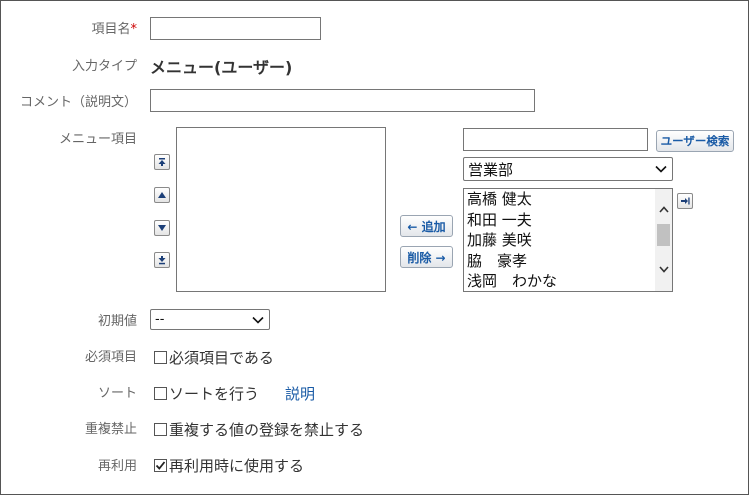 The height and width of the screenshot is (495, 749). Describe the element at coordinates (568, 169) in the screenshot. I see `group-select: 営業部` at that location.